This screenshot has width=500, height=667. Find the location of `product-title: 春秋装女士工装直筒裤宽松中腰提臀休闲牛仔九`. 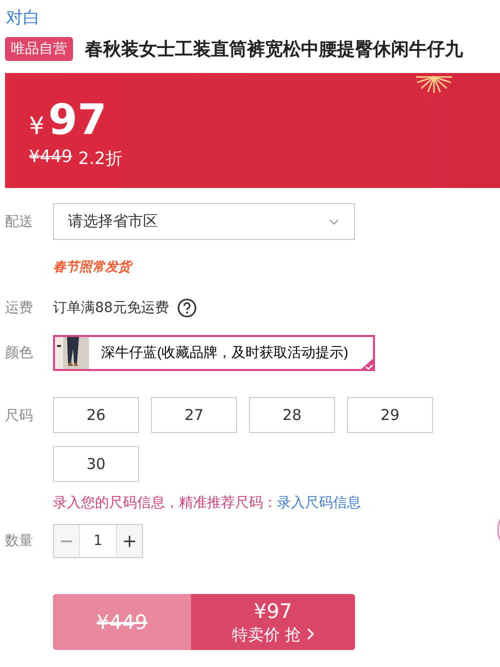

product-title: 春秋装女士工装直筒裤宽松中腰提臀休闲牛仔九 is located at coordinates (274, 49).